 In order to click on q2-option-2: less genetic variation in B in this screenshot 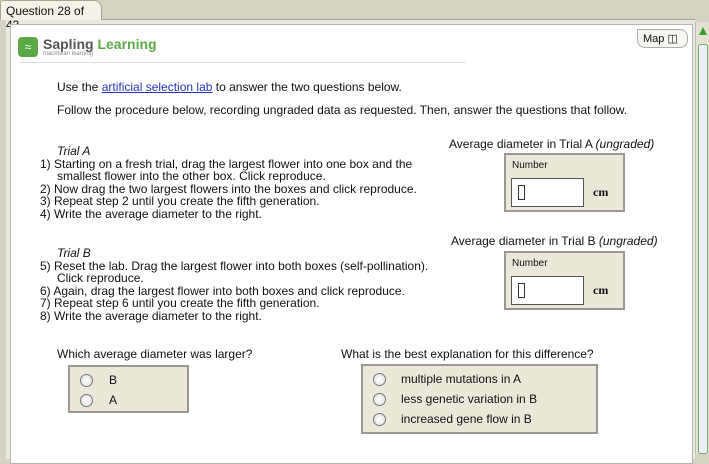, I will do `click(479, 399)`.